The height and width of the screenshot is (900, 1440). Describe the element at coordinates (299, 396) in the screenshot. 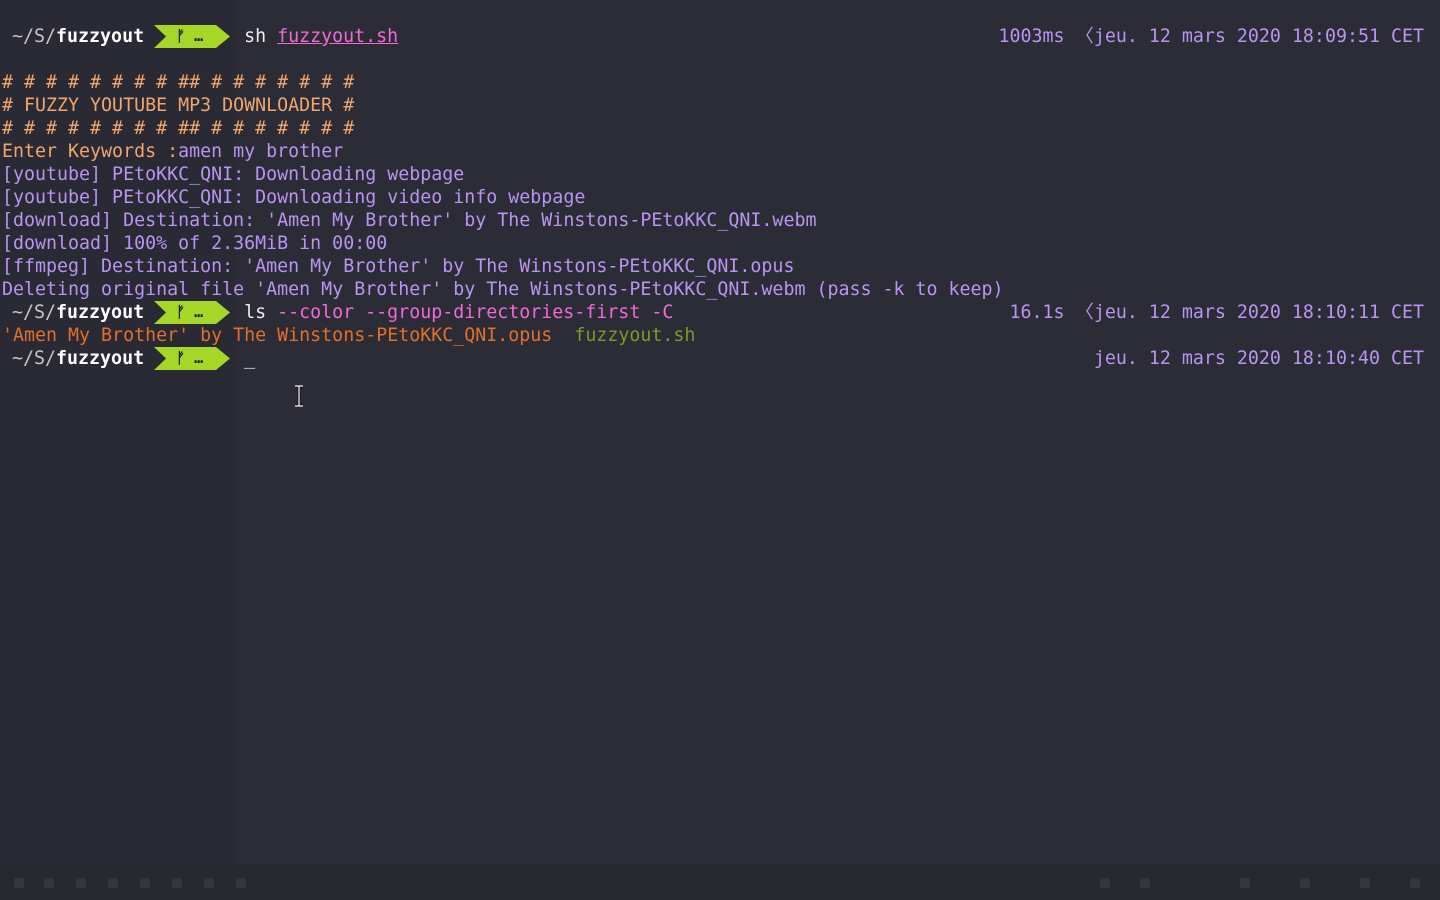

I see `mouse-ibeam-cursor-icon` at that location.